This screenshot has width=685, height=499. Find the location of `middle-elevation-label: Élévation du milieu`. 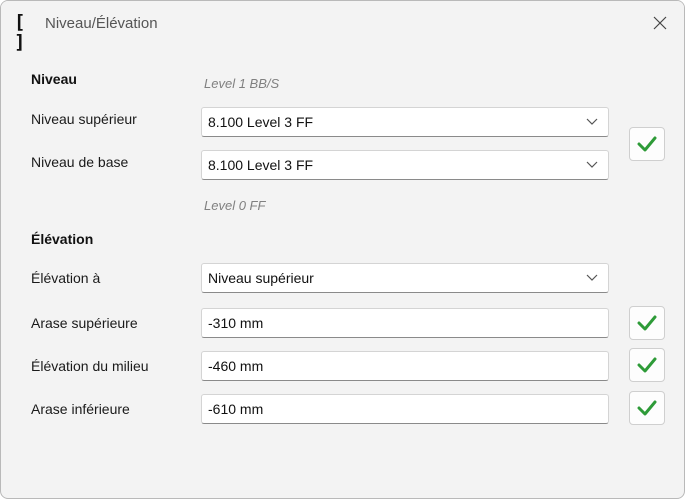

middle-elevation-label: Élévation du milieu is located at coordinates (90, 366).